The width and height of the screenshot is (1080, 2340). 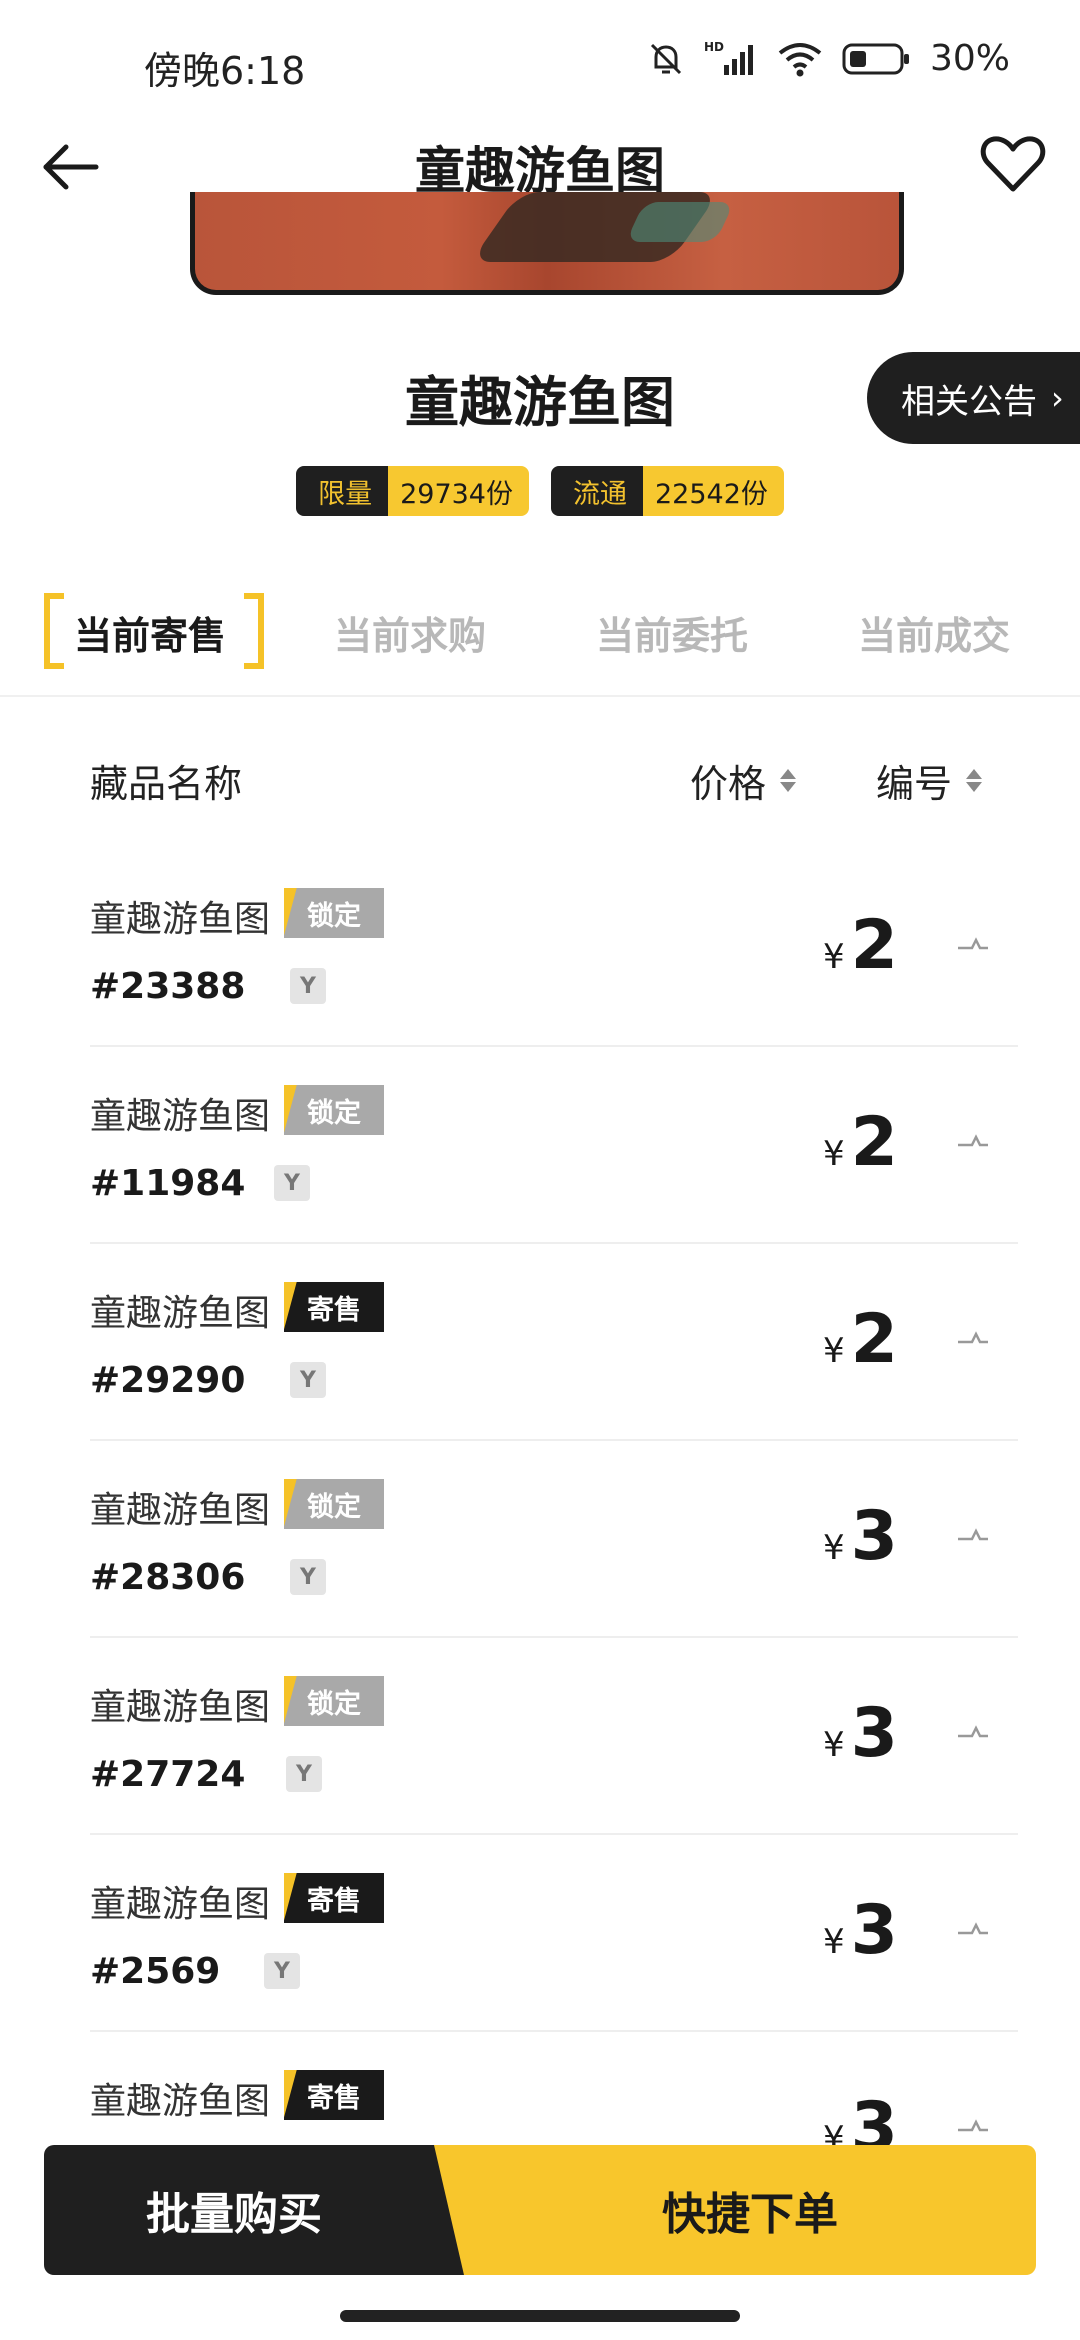 What do you see at coordinates (714, 47) in the screenshot?
I see `svg-text: HD` at bounding box center [714, 47].